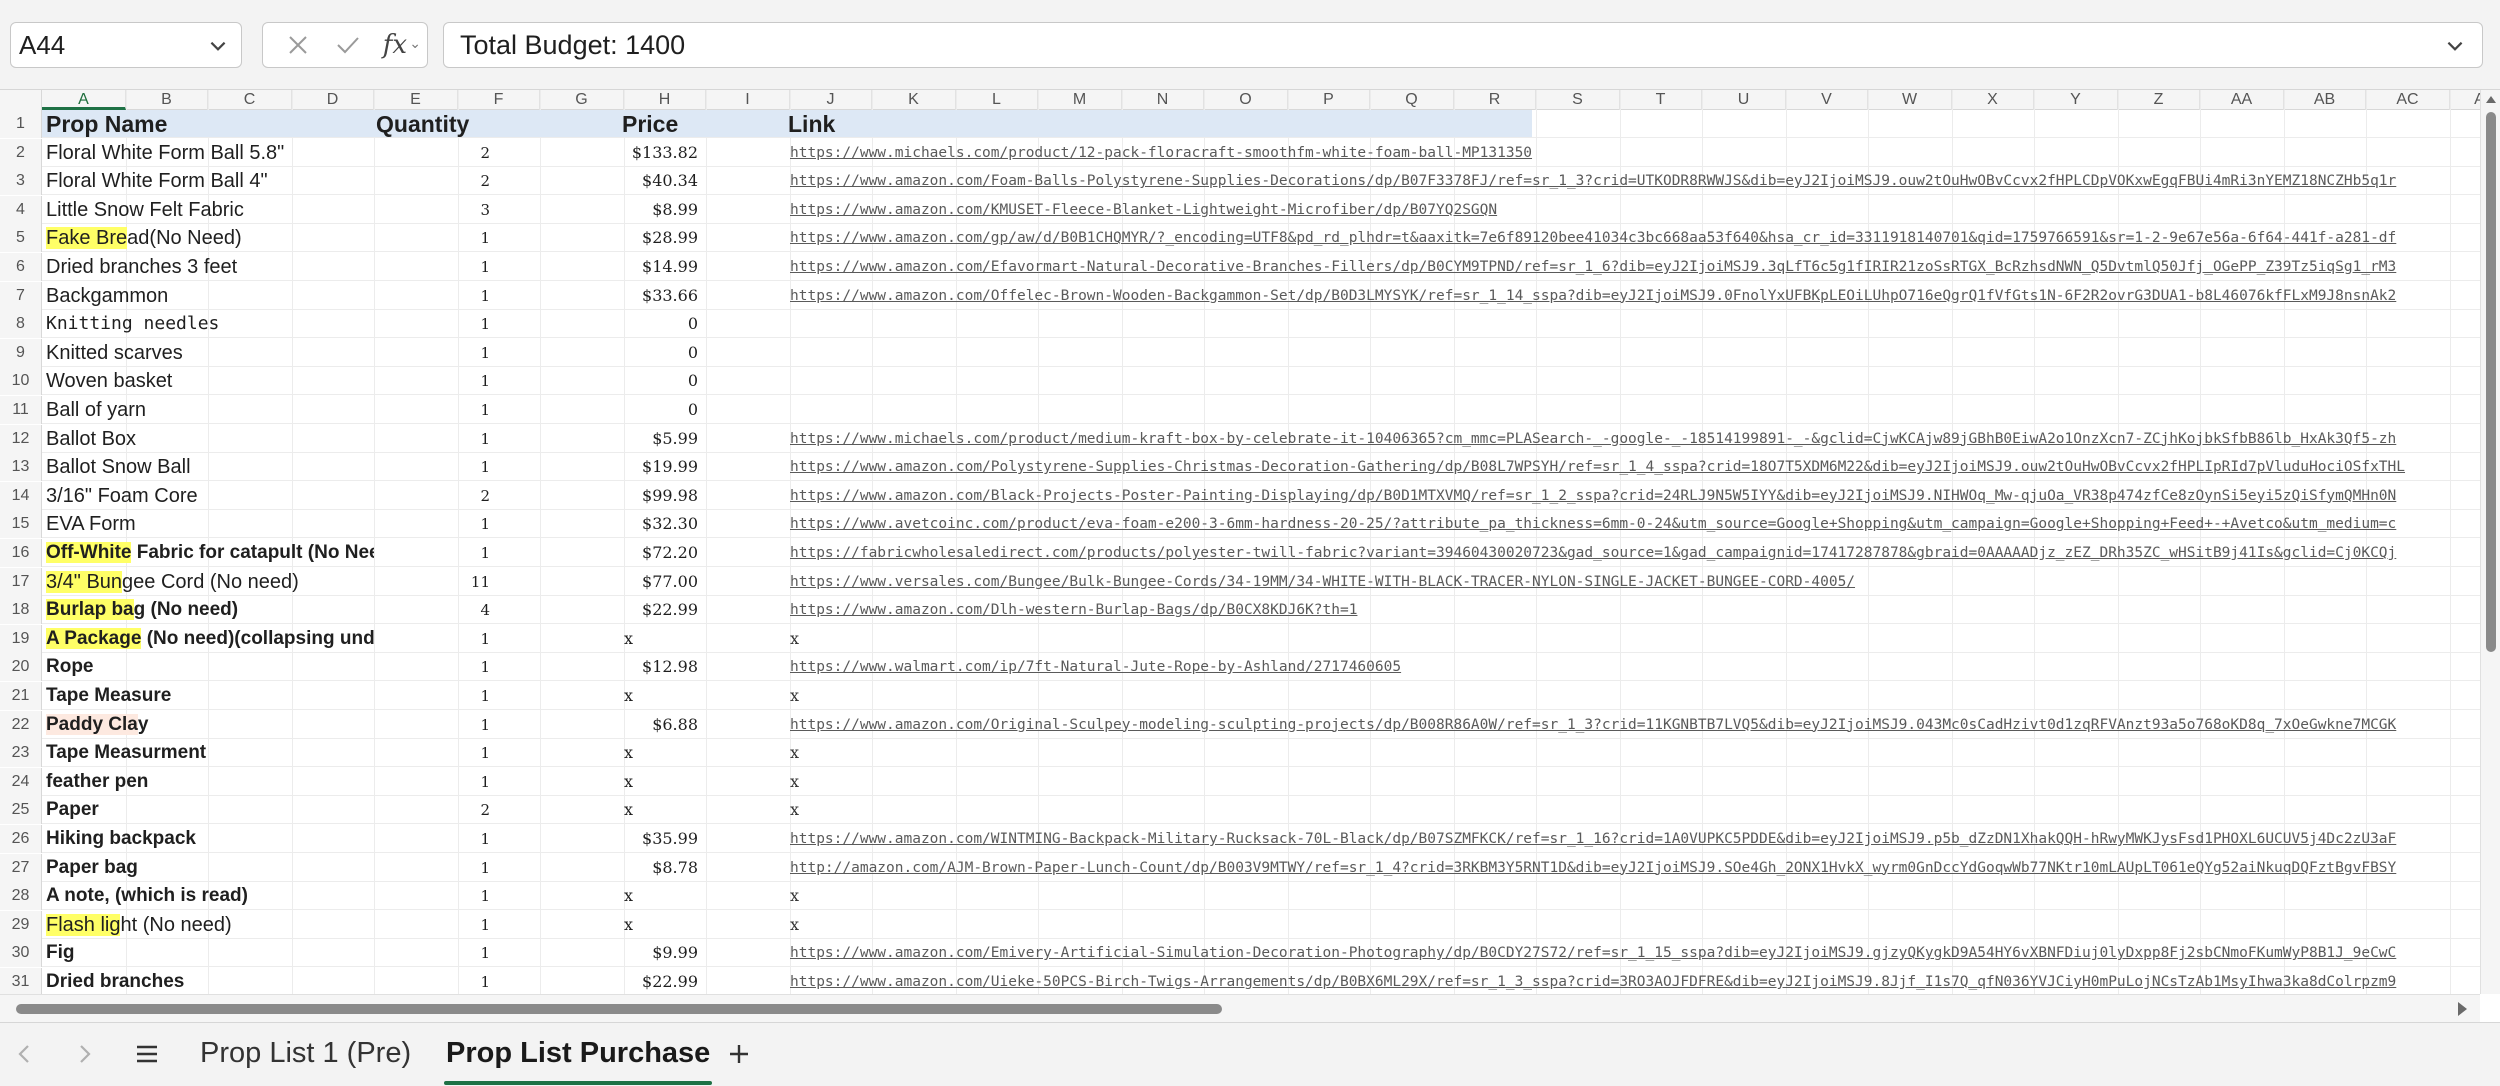 This screenshot has height=1086, width=2500. I want to click on column-header-m: M, so click(1080, 100).